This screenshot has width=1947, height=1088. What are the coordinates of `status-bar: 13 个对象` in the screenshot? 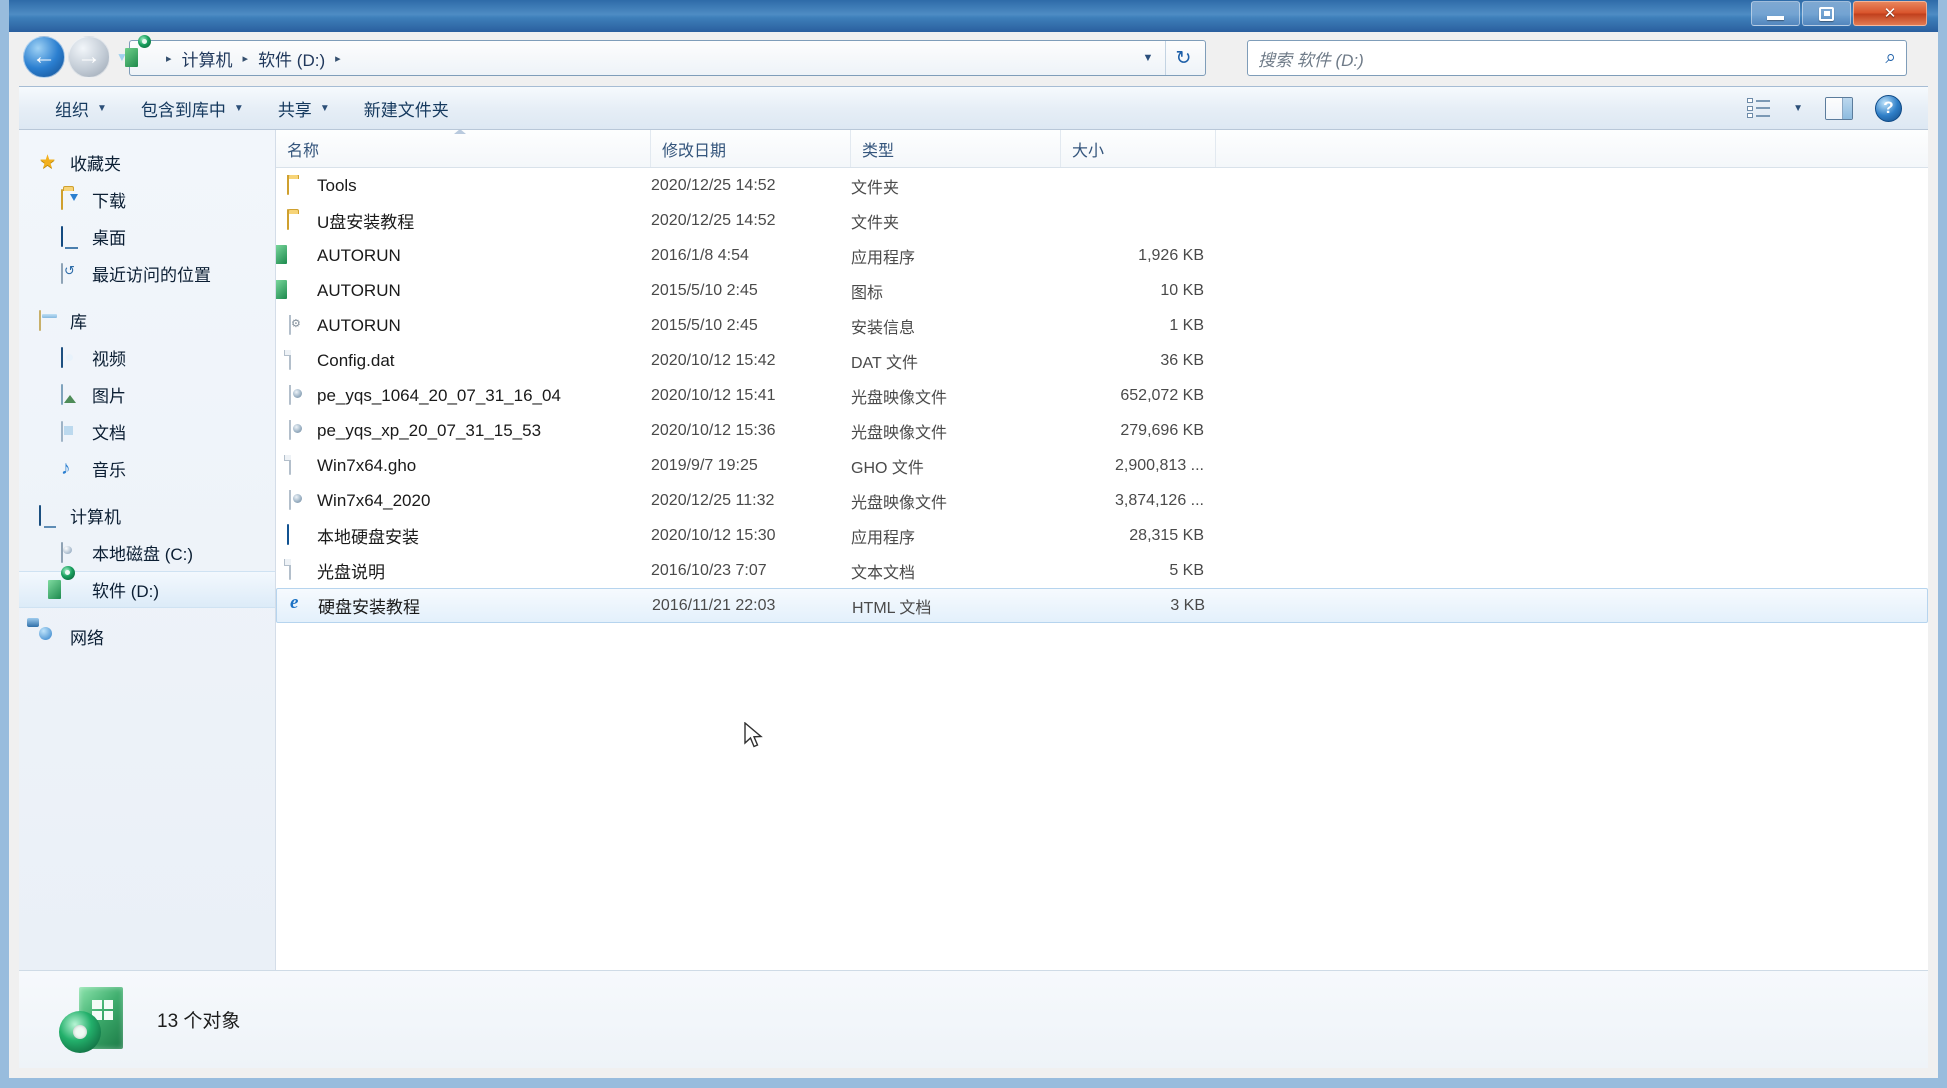 It's located at (973, 1019).